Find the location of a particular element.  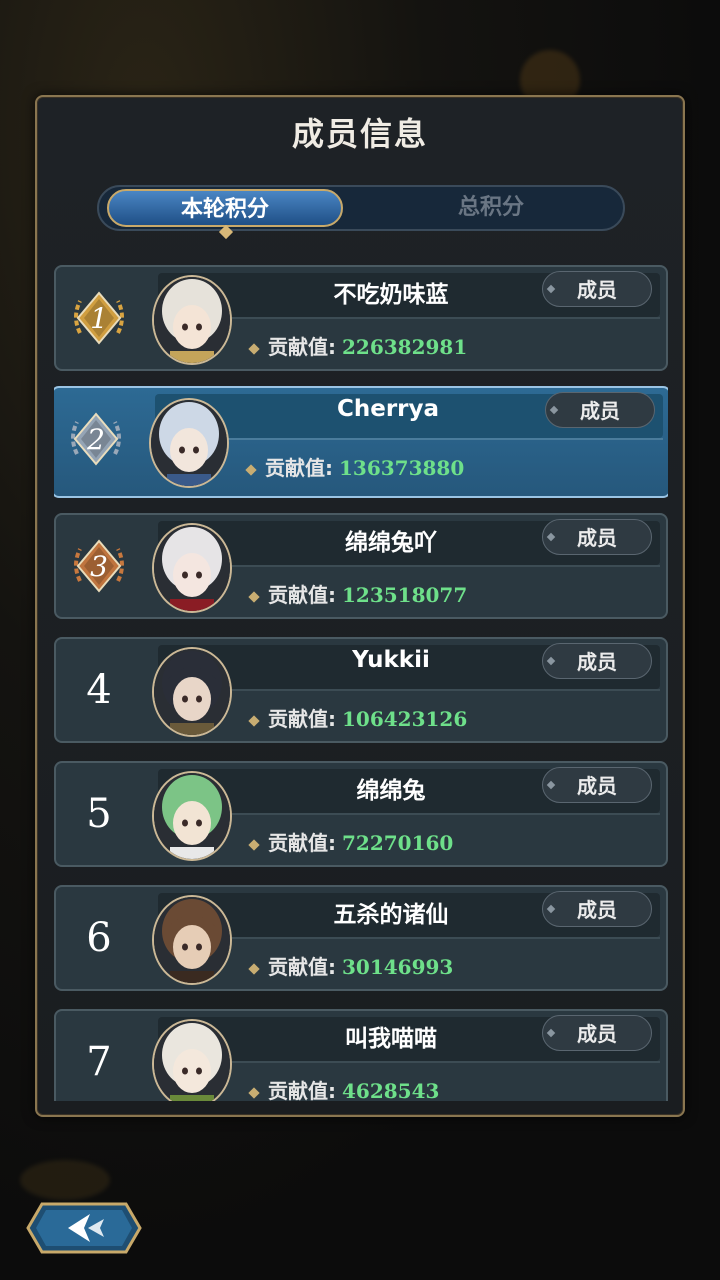

contribution: 贡献值: 30146993 is located at coordinates (351, 965).